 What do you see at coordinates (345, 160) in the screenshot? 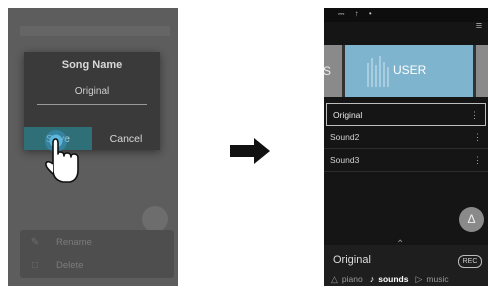
I see `sound-name: Sound3` at bounding box center [345, 160].